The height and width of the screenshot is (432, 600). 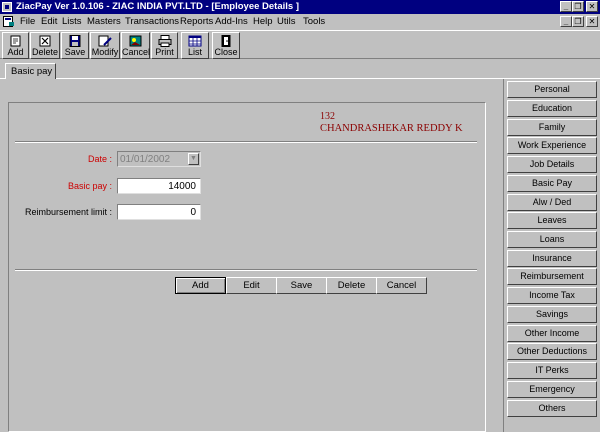 What do you see at coordinates (552, 183) in the screenshot?
I see `side-basic-pay-button: Basic Pay` at bounding box center [552, 183].